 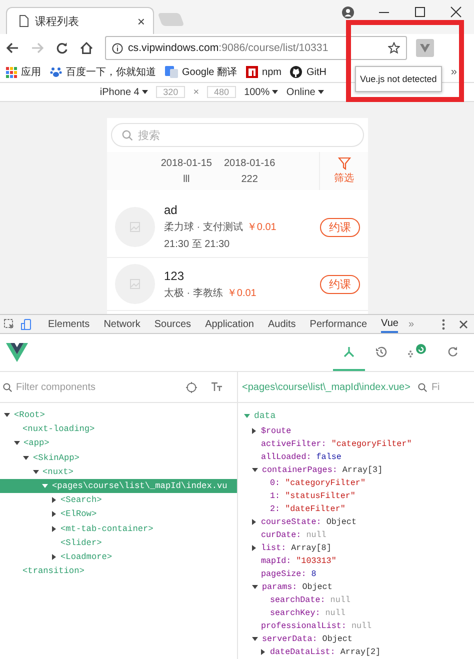 What do you see at coordinates (141, 21) in the screenshot?
I see `tab-close-button: ×` at bounding box center [141, 21].